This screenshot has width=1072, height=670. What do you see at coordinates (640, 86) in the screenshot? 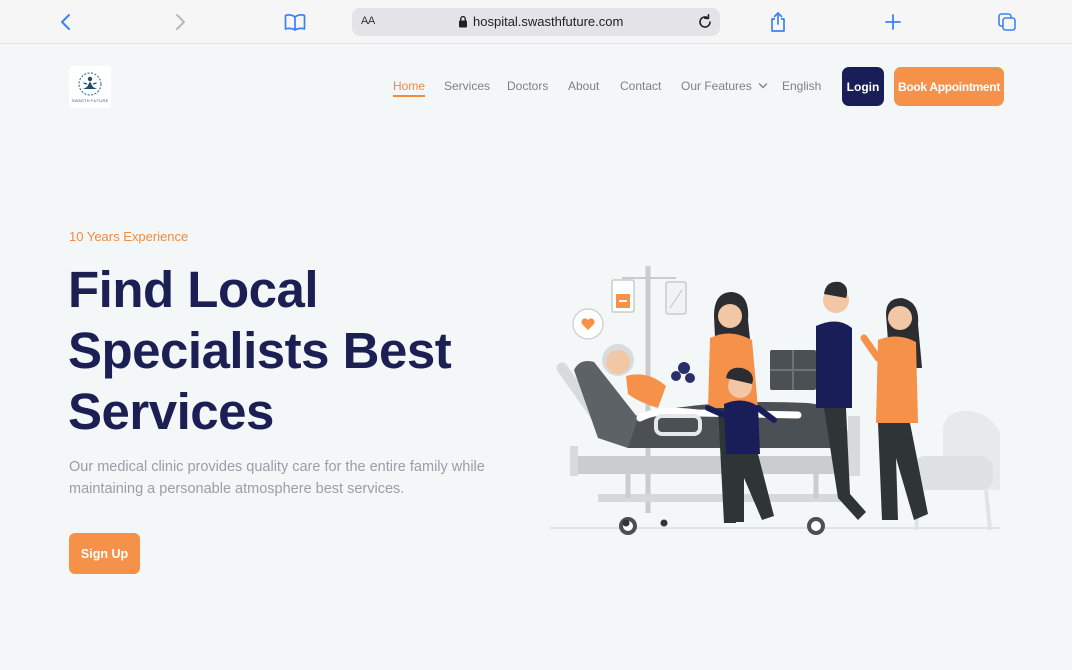
I see `nav-contact: Contact` at bounding box center [640, 86].